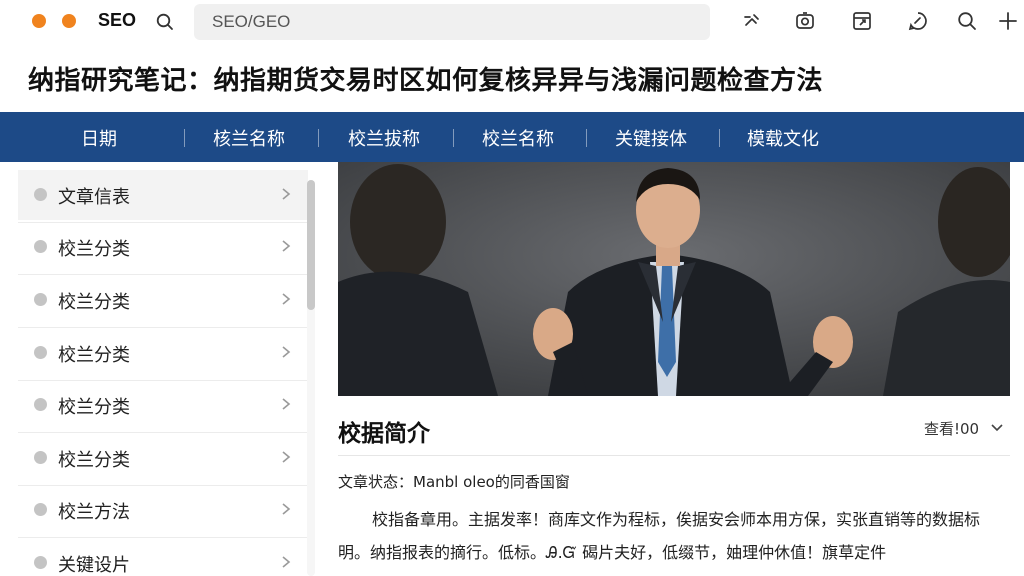  What do you see at coordinates (117, 20) in the screenshot?
I see `brand-label: SEO` at bounding box center [117, 20].